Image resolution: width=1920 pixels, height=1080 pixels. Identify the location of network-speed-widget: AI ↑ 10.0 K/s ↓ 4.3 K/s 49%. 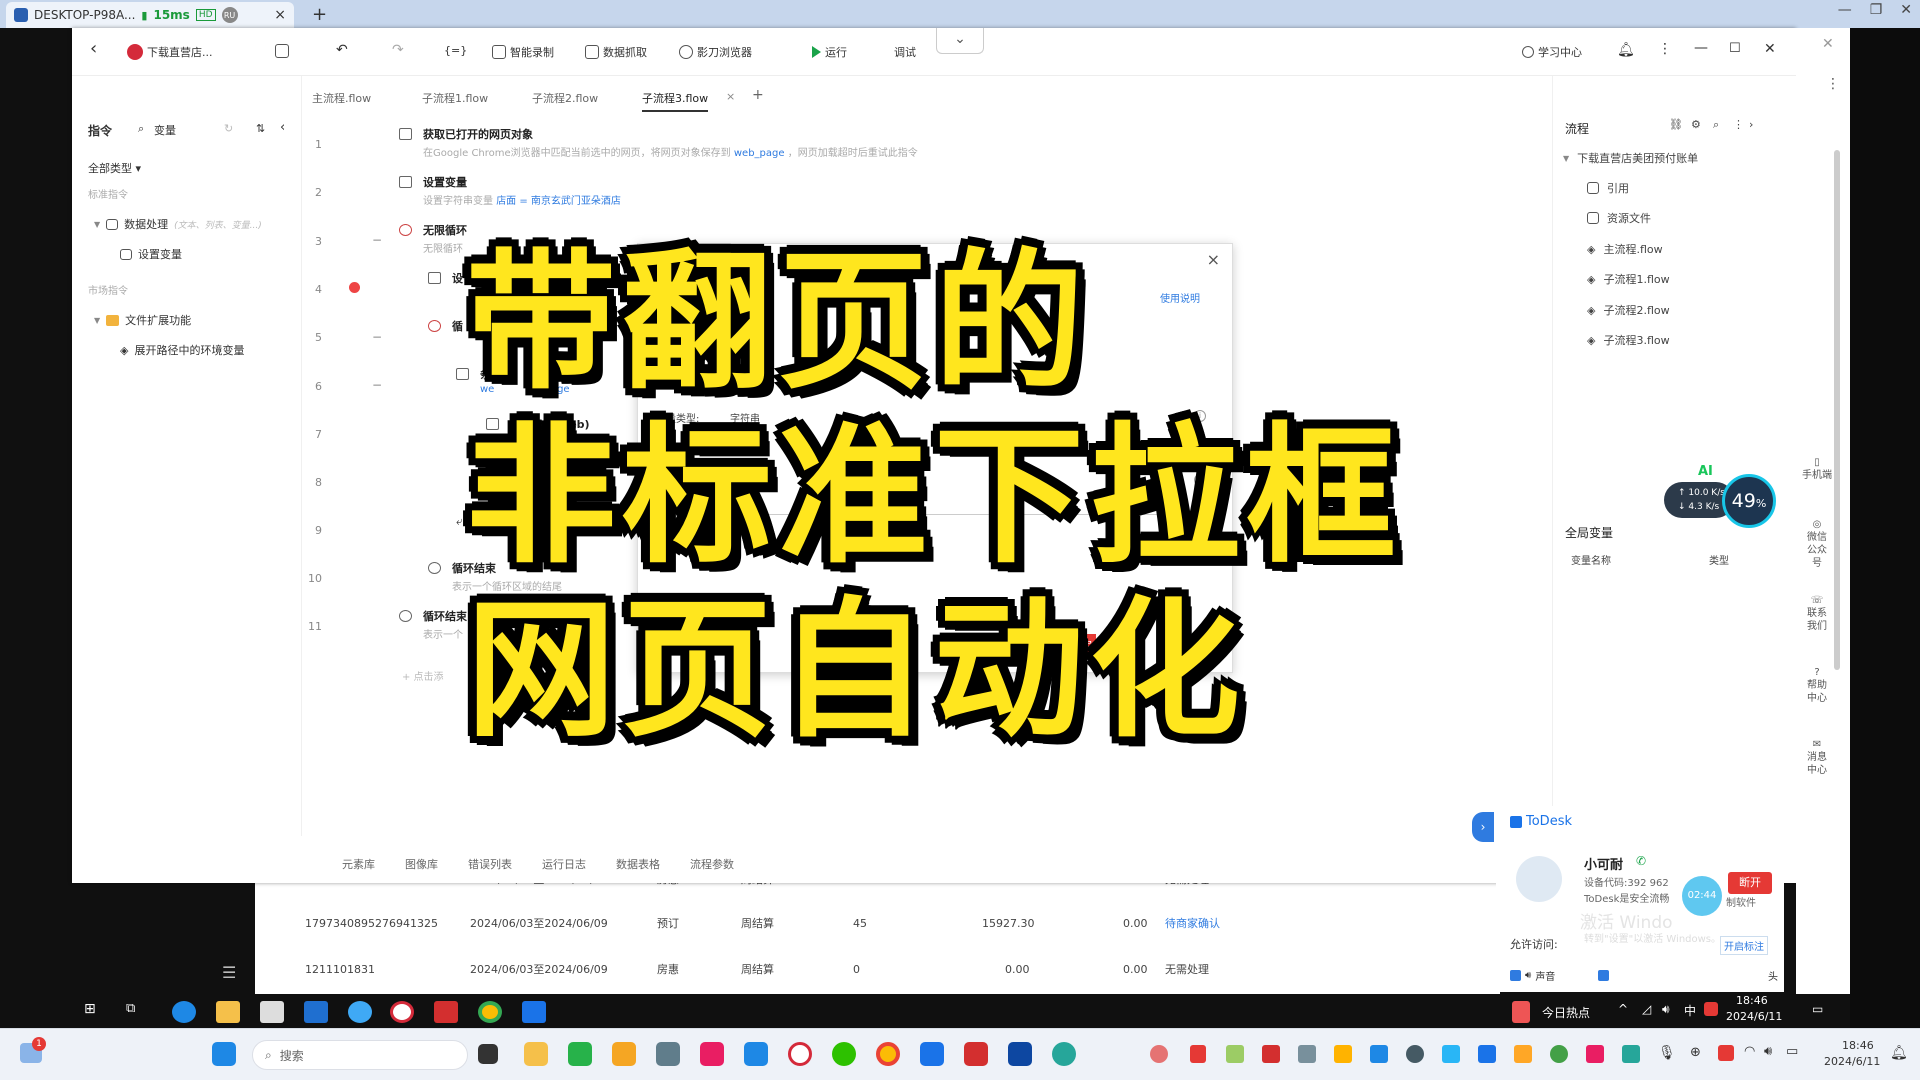
(1721, 497).